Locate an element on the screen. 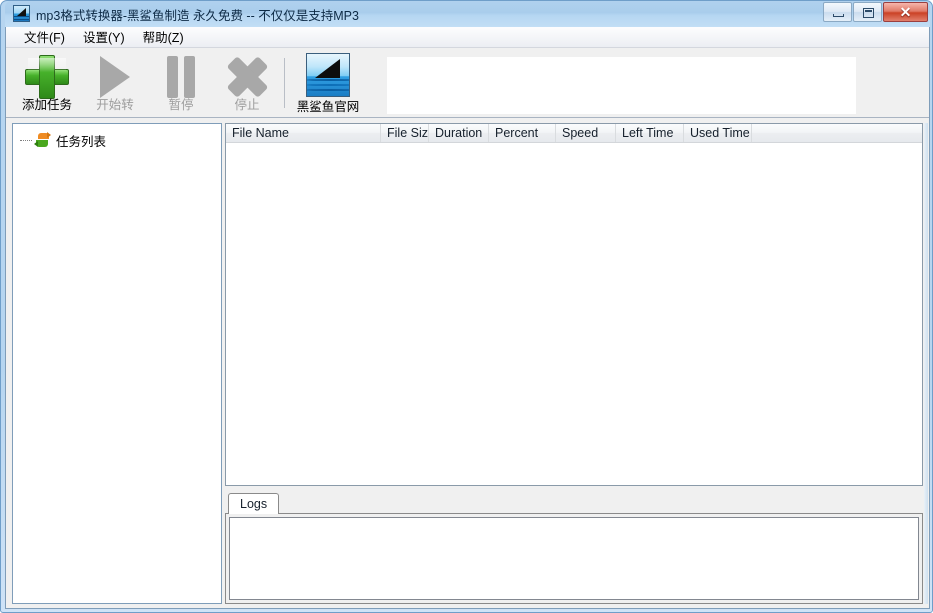  menu-help: 帮助(Z) is located at coordinates (163, 37).